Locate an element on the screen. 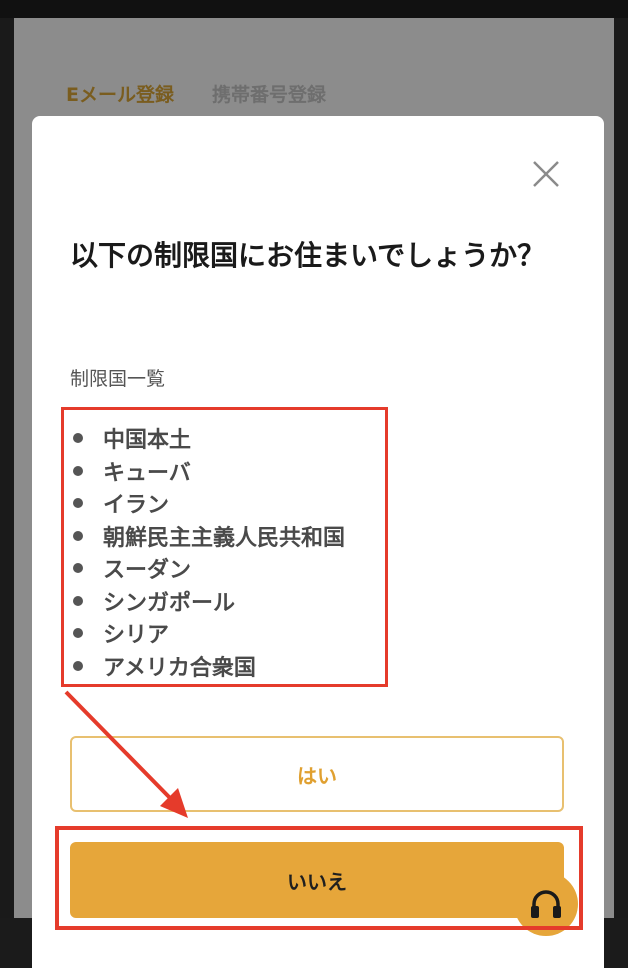  list-item: シンガポール is located at coordinates (207, 601).